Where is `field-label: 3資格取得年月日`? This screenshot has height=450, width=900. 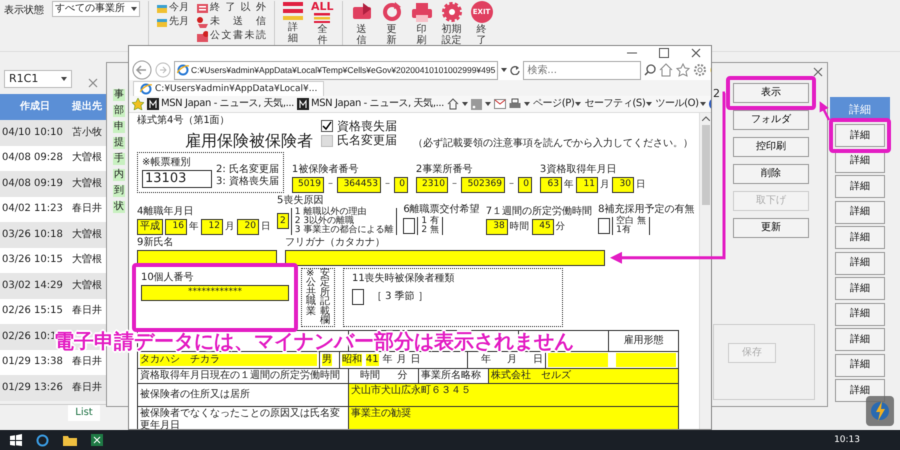
field-label: 3資格取得年月日 is located at coordinates (579, 170).